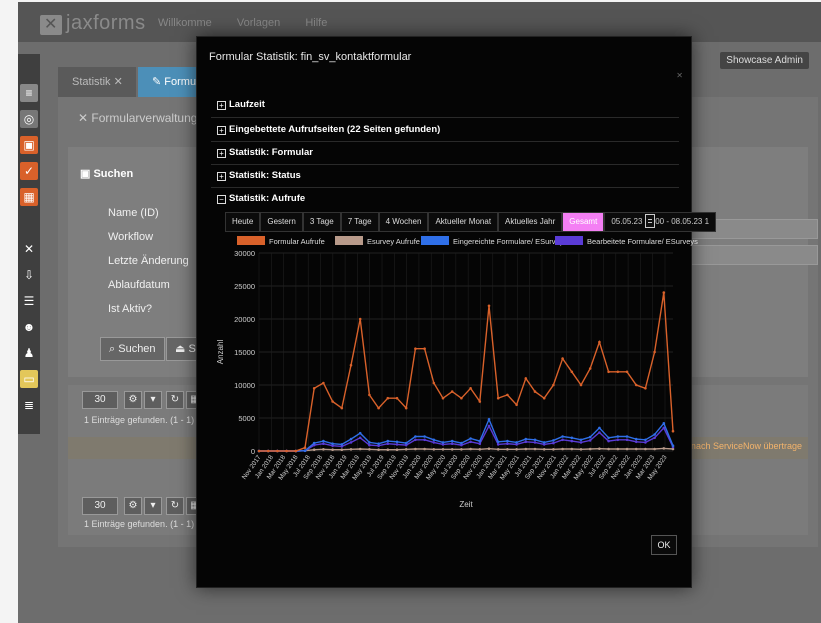  Describe the element at coordinates (244, 253) in the screenshot. I see `y-tick-label: 30000` at that location.